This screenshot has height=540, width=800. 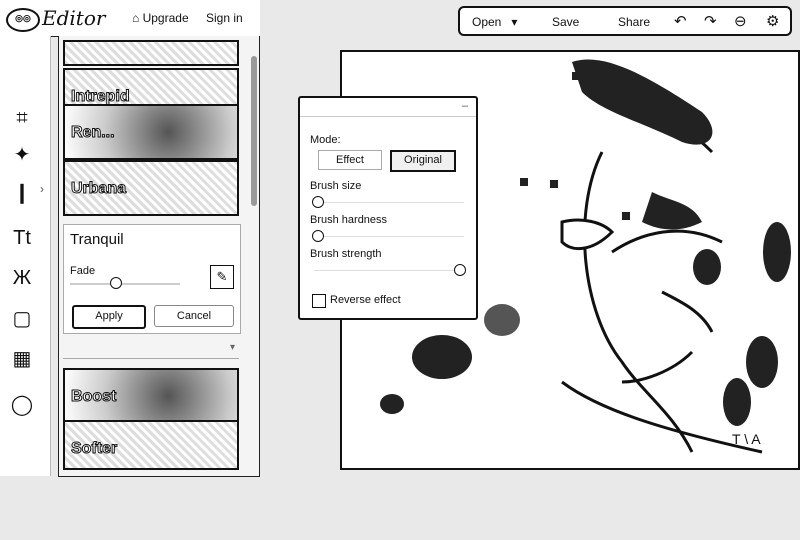 What do you see at coordinates (389, 270) in the screenshot?
I see `brush-strength-slider` at bounding box center [389, 270].